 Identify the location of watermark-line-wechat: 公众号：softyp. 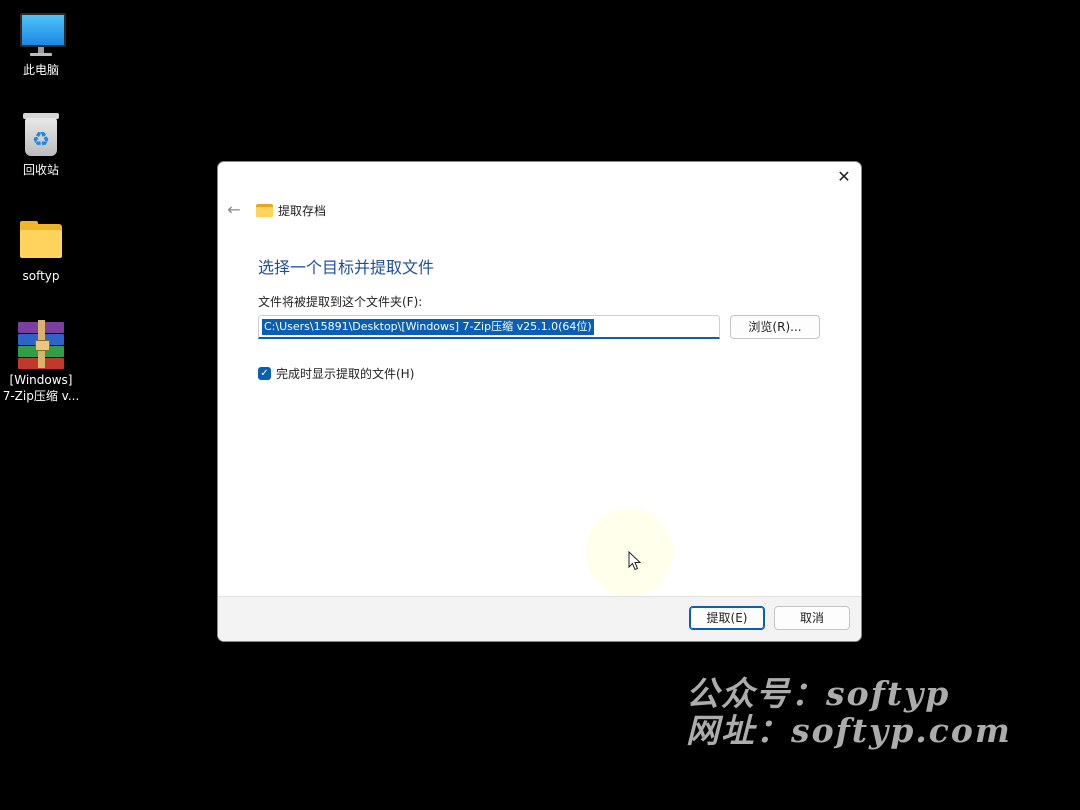
(818, 693).